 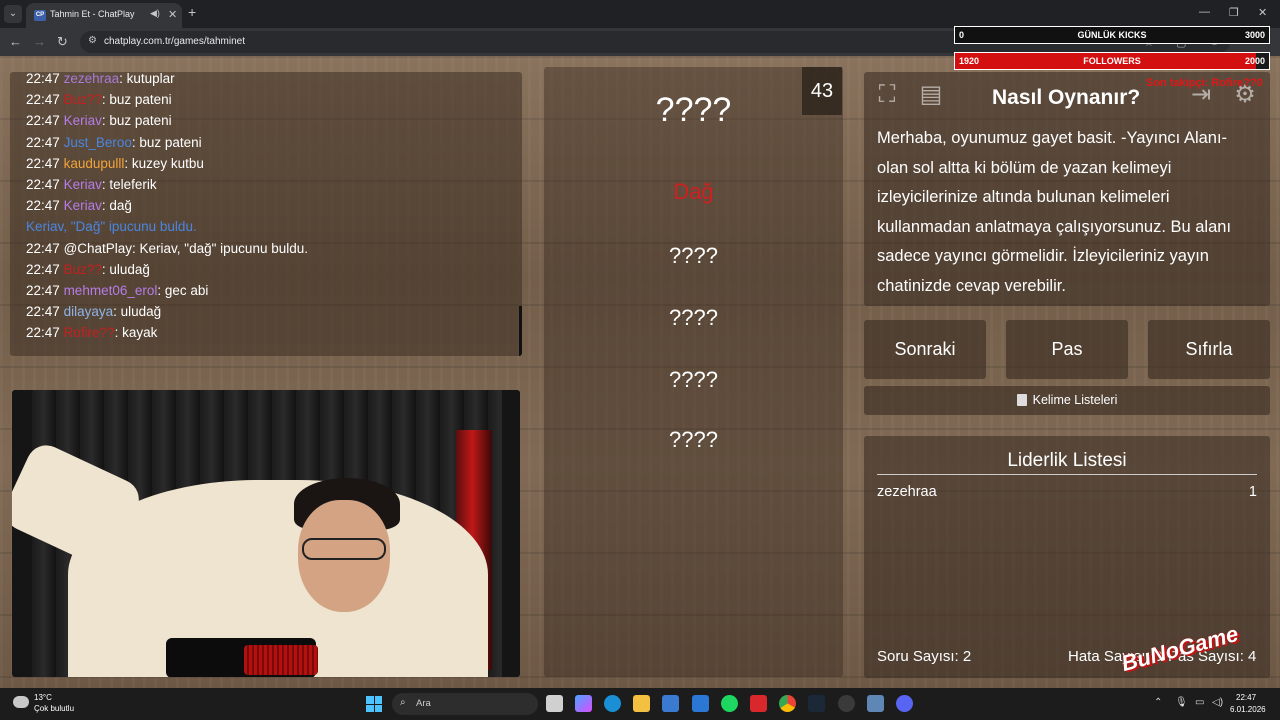 What do you see at coordinates (931, 95) in the screenshot?
I see `notes-icon: ▤` at bounding box center [931, 95].